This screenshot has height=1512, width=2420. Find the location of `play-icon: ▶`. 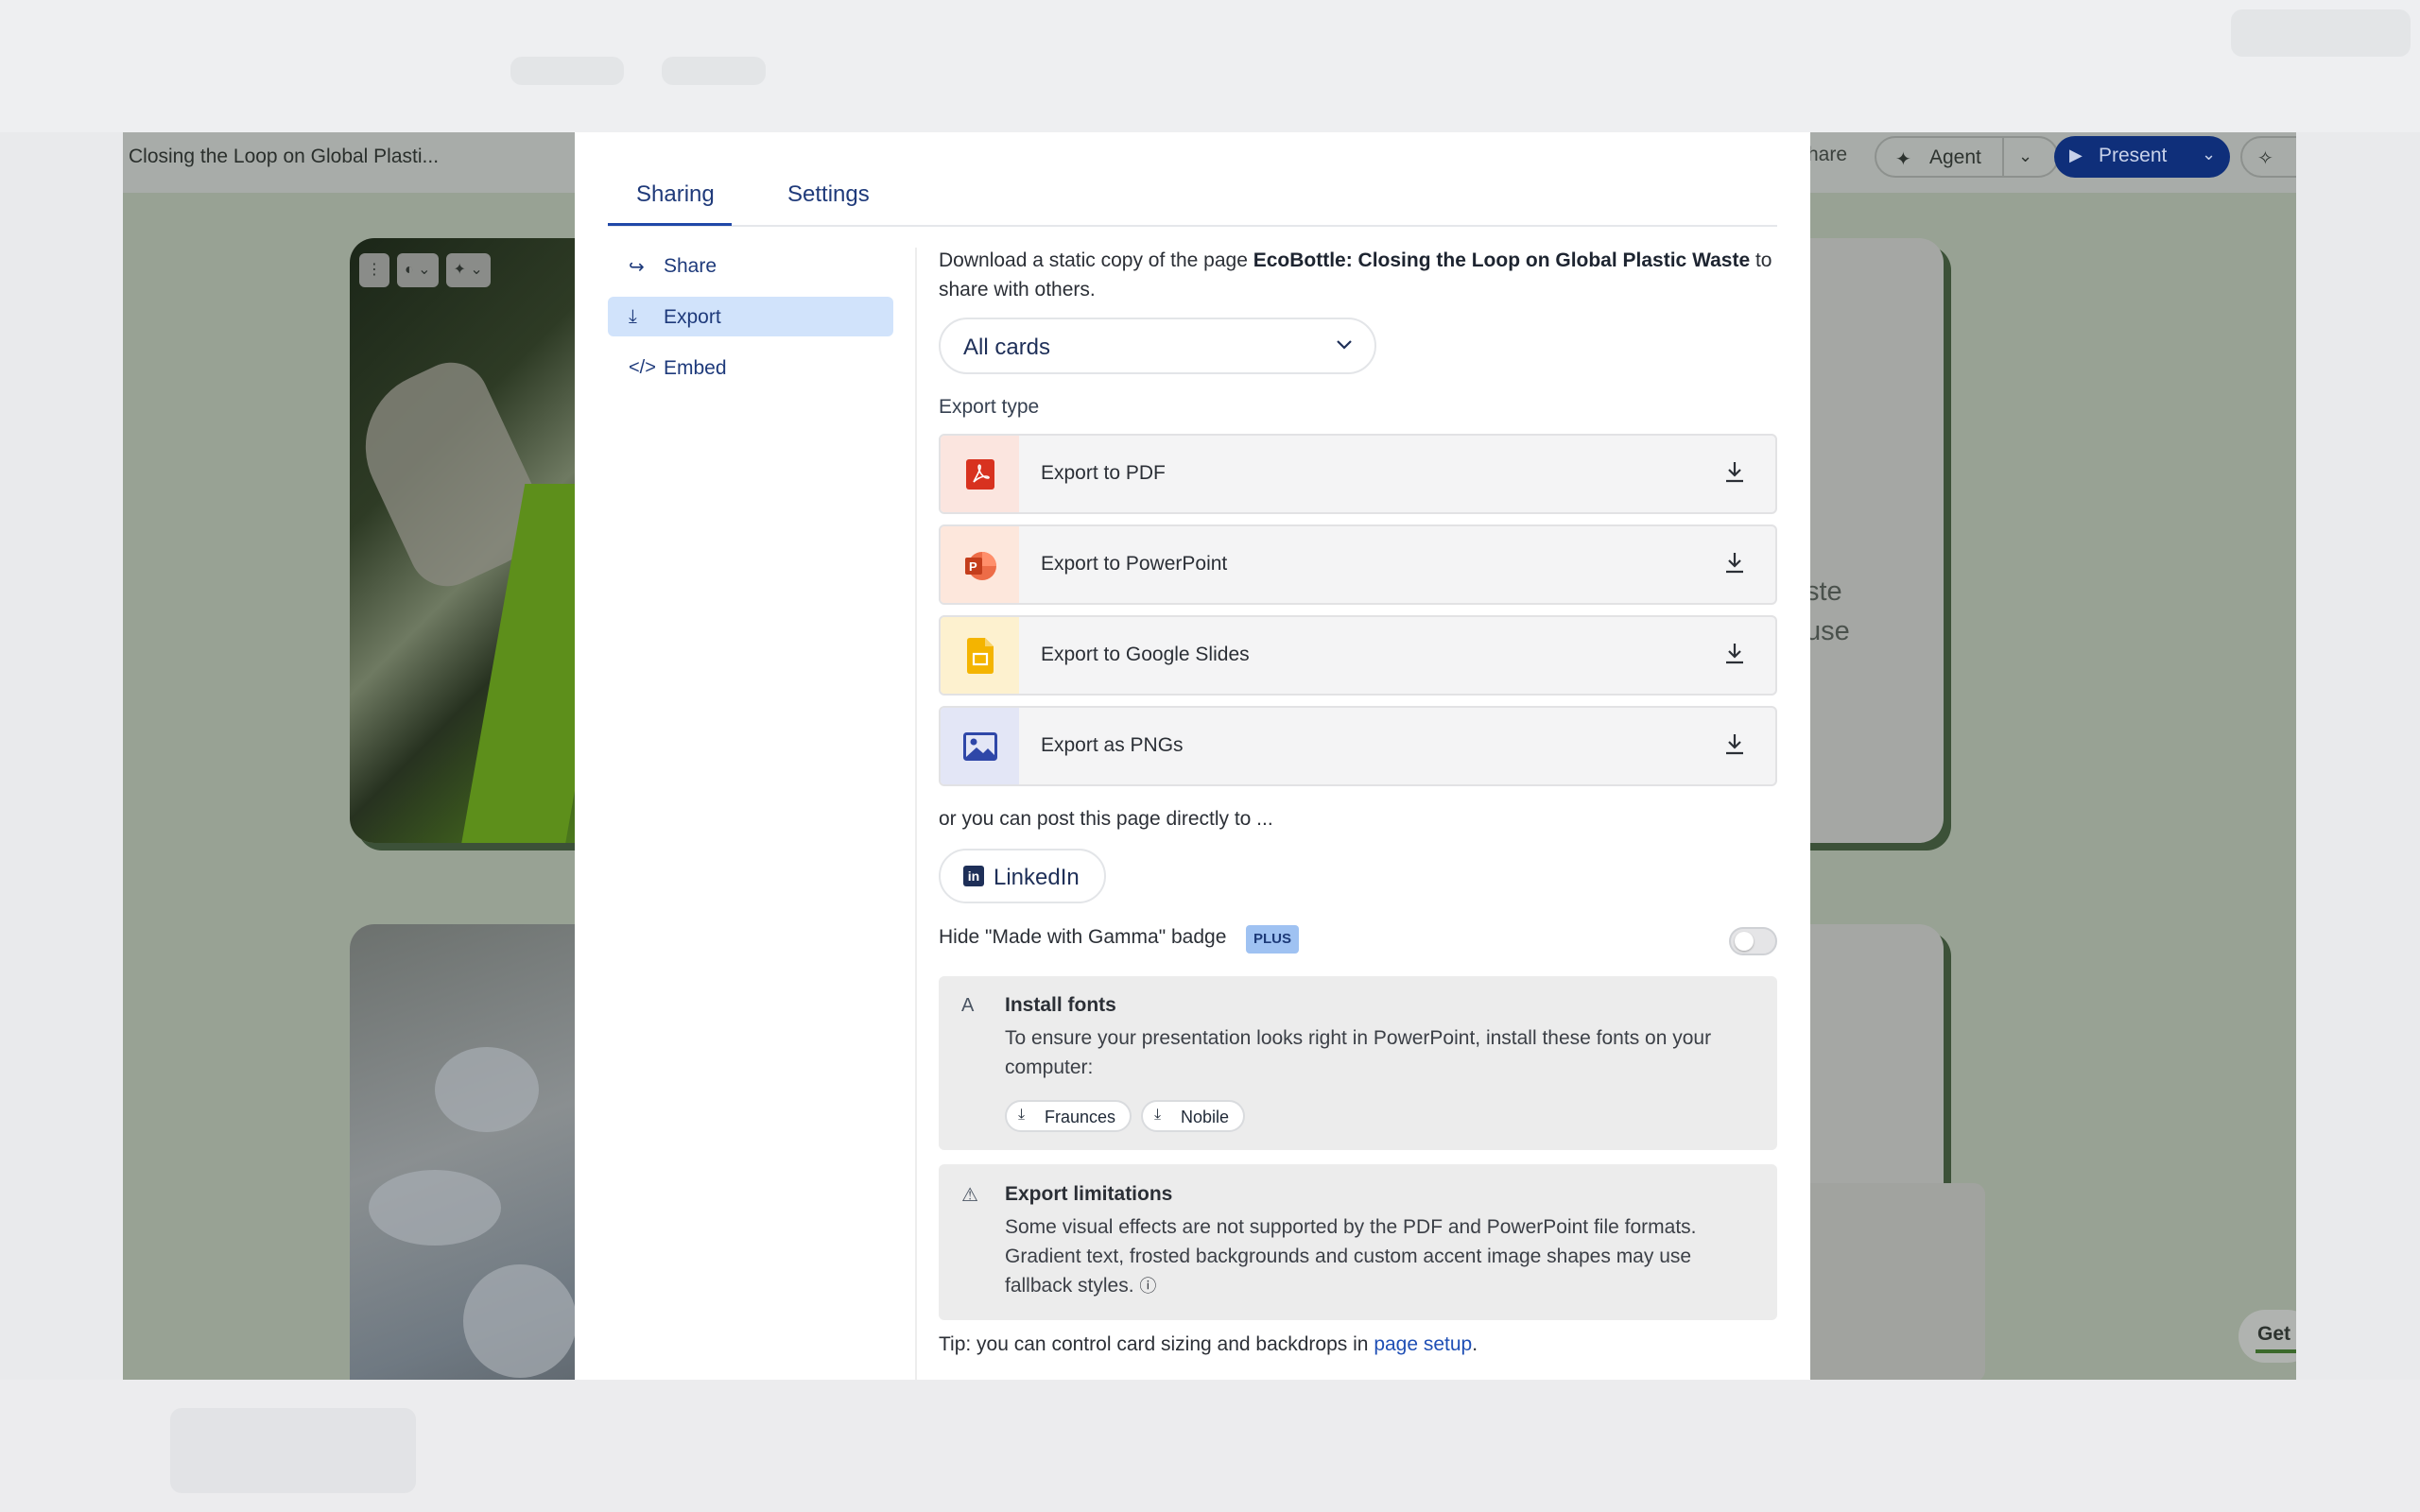

play-icon: ▶ is located at coordinates (2076, 155).